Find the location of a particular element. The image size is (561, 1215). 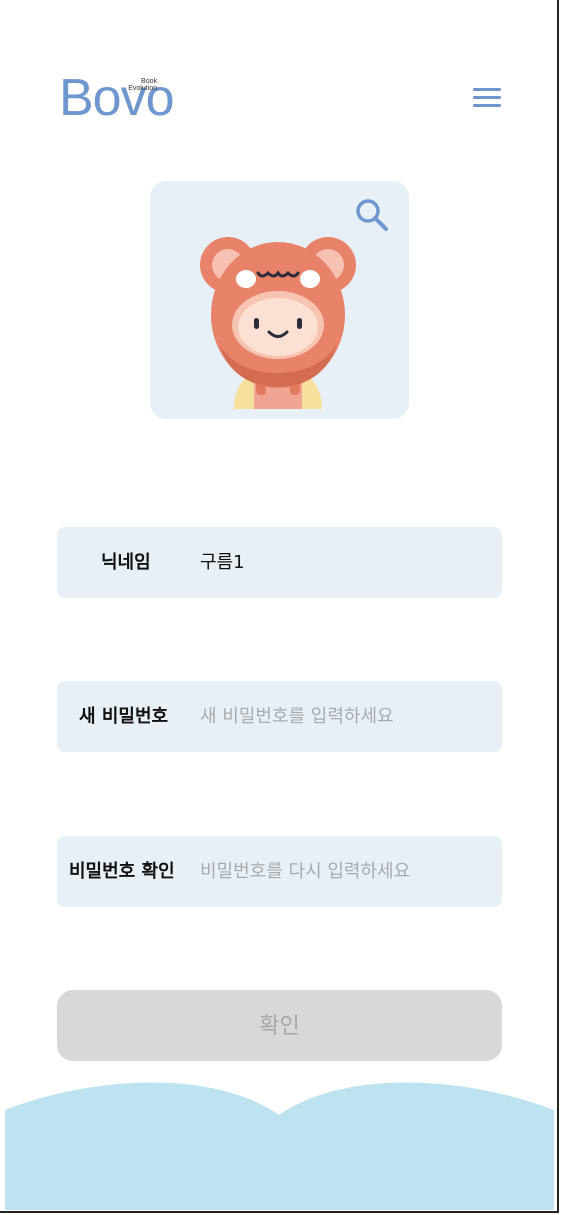

new-password-field: 새 비밀번호 is located at coordinates (279, 716).